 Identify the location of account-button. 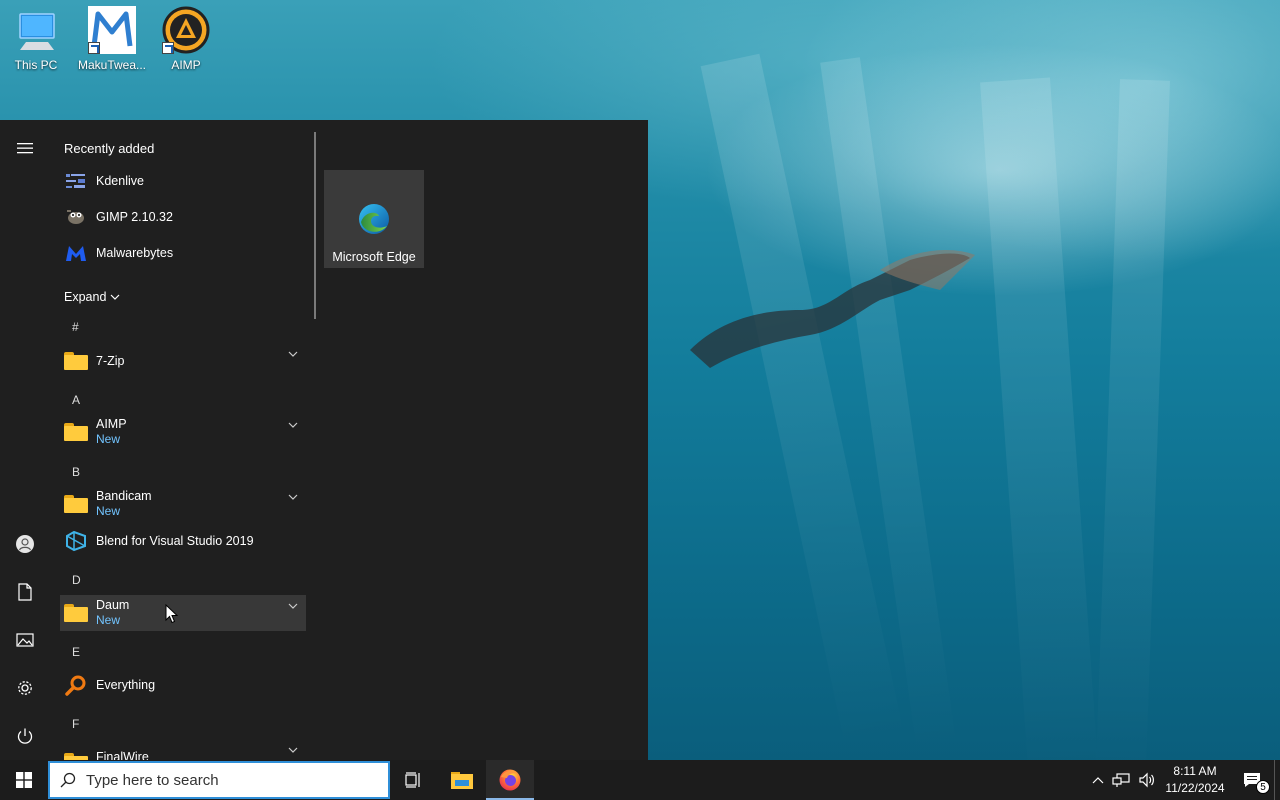
(25, 544).